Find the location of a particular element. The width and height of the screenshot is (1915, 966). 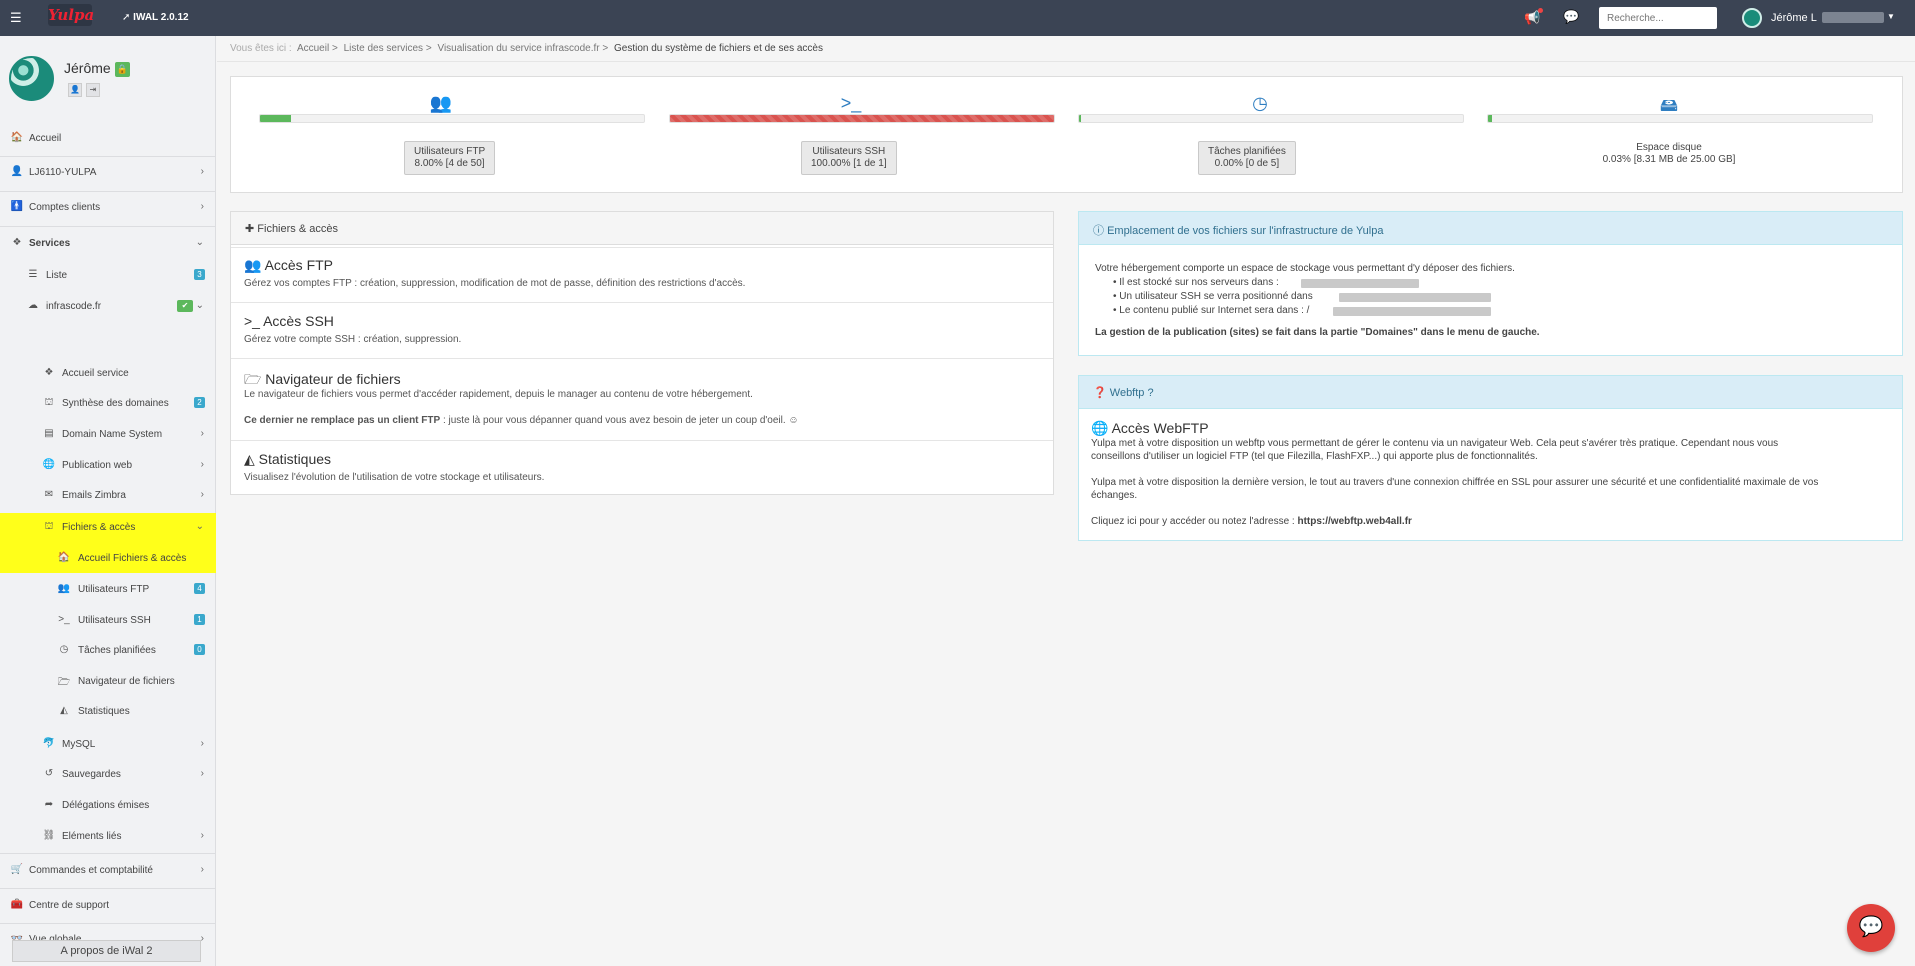

stat-label: Espace disque is located at coordinates (1669, 147).